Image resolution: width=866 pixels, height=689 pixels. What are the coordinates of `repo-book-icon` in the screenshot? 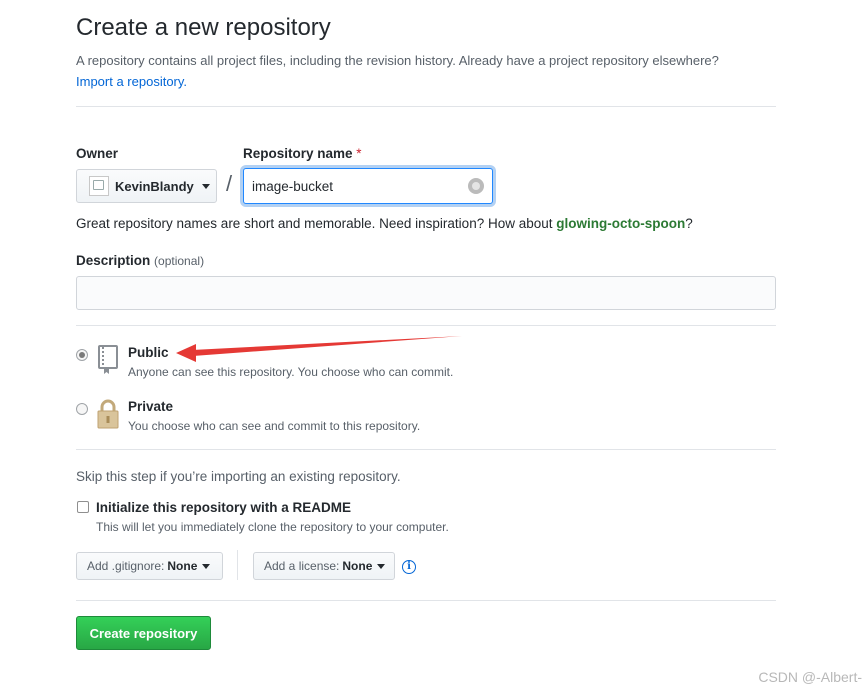 It's located at (108, 359).